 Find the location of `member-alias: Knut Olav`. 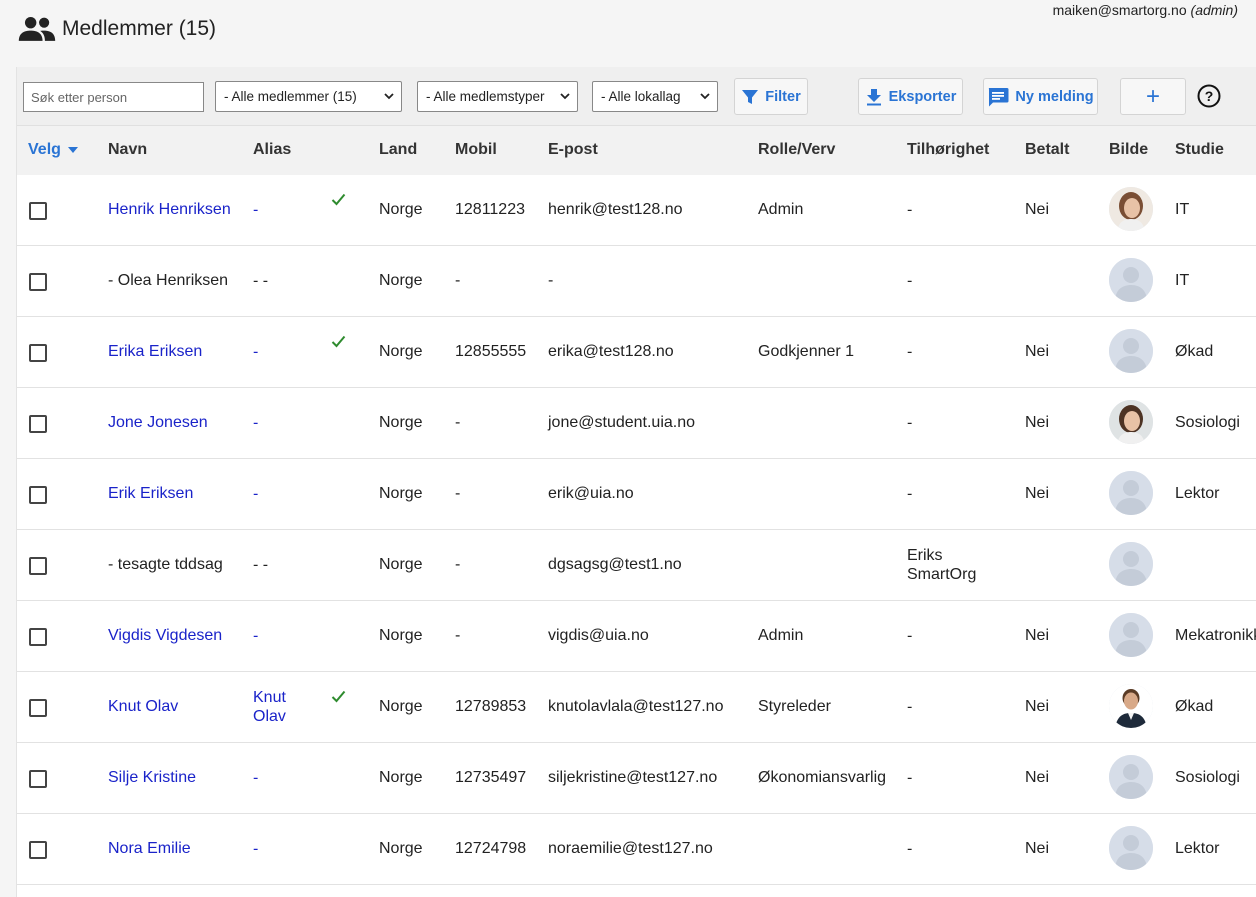

member-alias: Knut Olav is located at coordinates (276, 707).